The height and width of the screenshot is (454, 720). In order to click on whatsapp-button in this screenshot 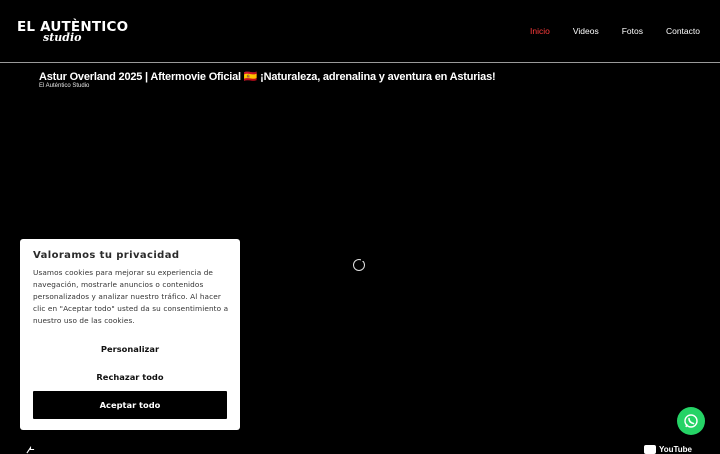, I will do `click(691, 421)`.